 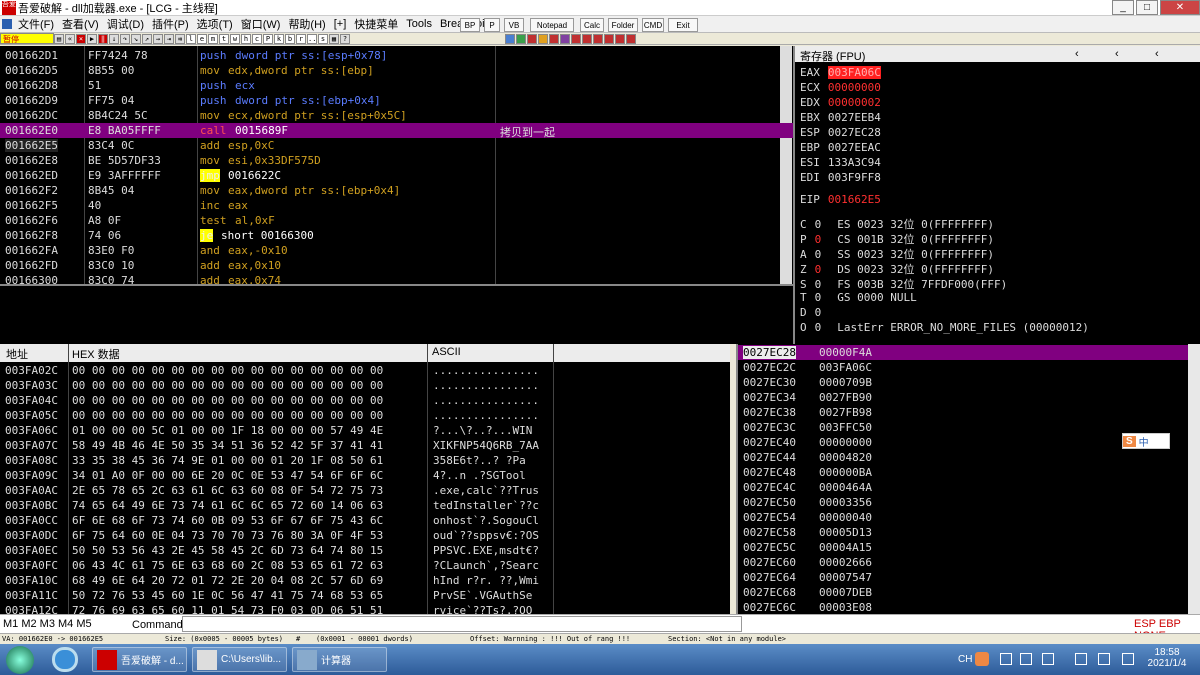 What do you see at coordinates (396, 265) in the screenshot?
I see `disasm-row: 001662FD 83C0 10 add eax,0x10` at bounding box center [396, 265].